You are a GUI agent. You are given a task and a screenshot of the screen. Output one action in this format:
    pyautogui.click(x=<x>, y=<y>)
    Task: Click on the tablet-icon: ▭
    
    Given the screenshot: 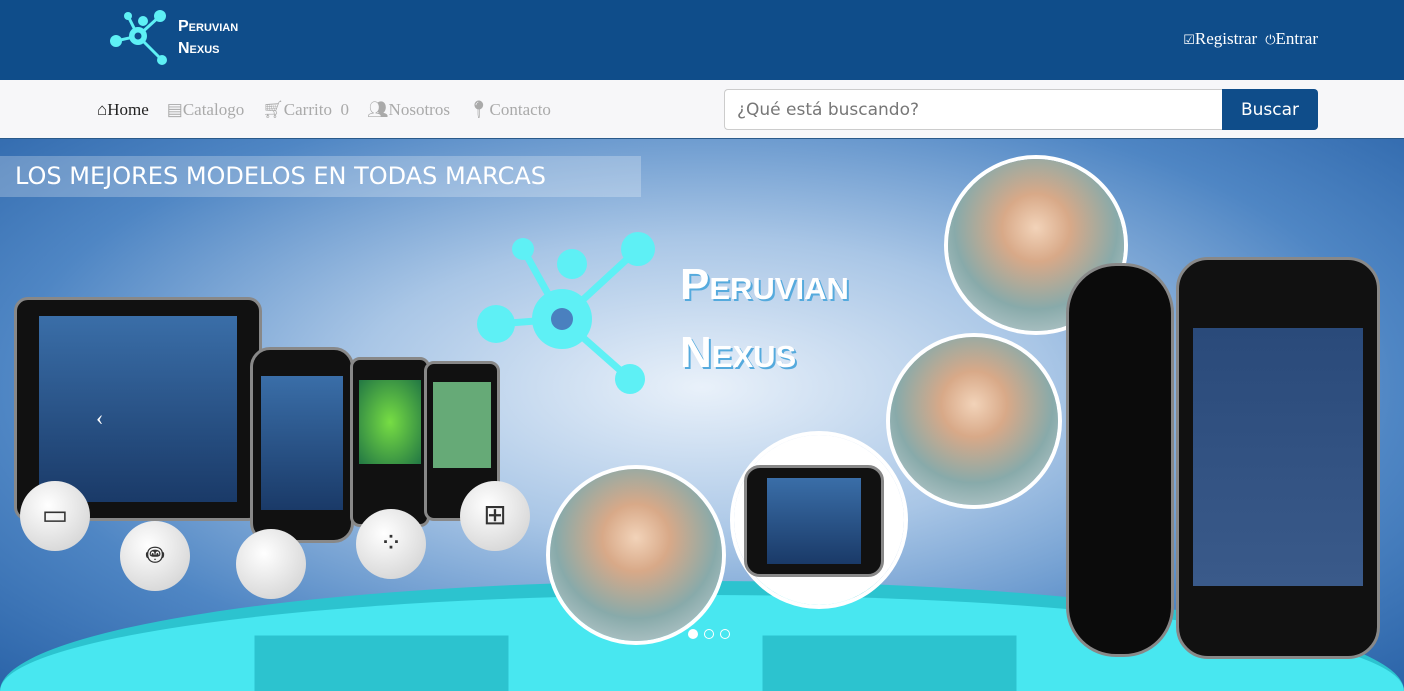 What is the action you would take?
    pyautogui.click(x=55, y=516)
    